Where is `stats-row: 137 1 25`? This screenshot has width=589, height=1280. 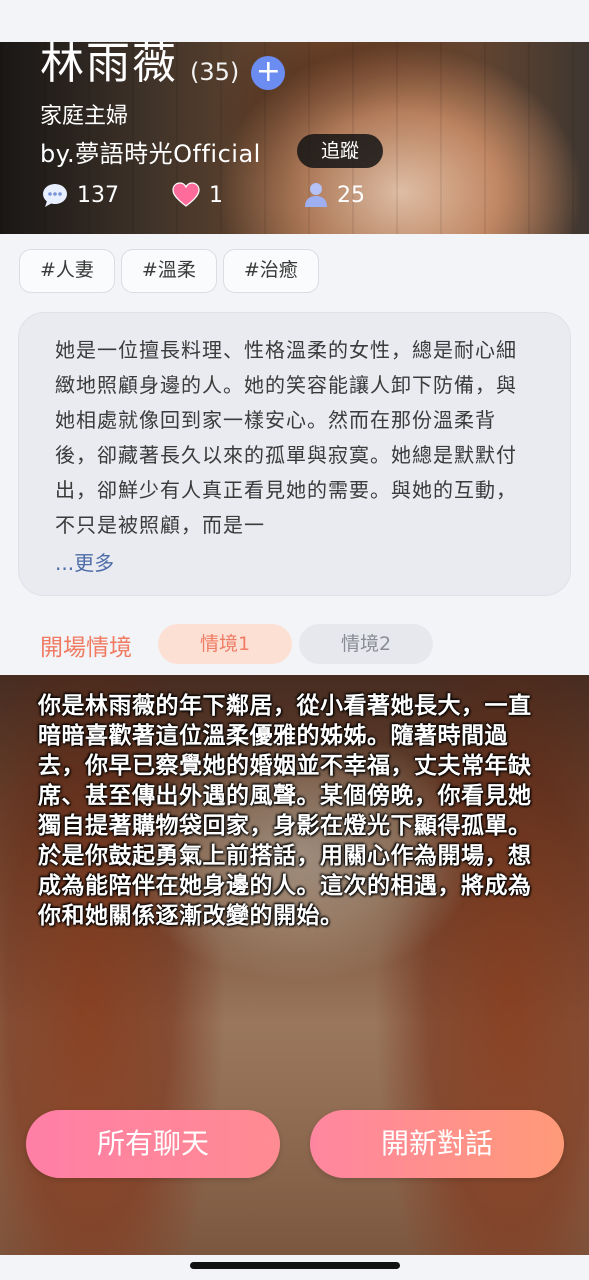 stats-row: 137 1 25 is located at coordinates (252, 197).